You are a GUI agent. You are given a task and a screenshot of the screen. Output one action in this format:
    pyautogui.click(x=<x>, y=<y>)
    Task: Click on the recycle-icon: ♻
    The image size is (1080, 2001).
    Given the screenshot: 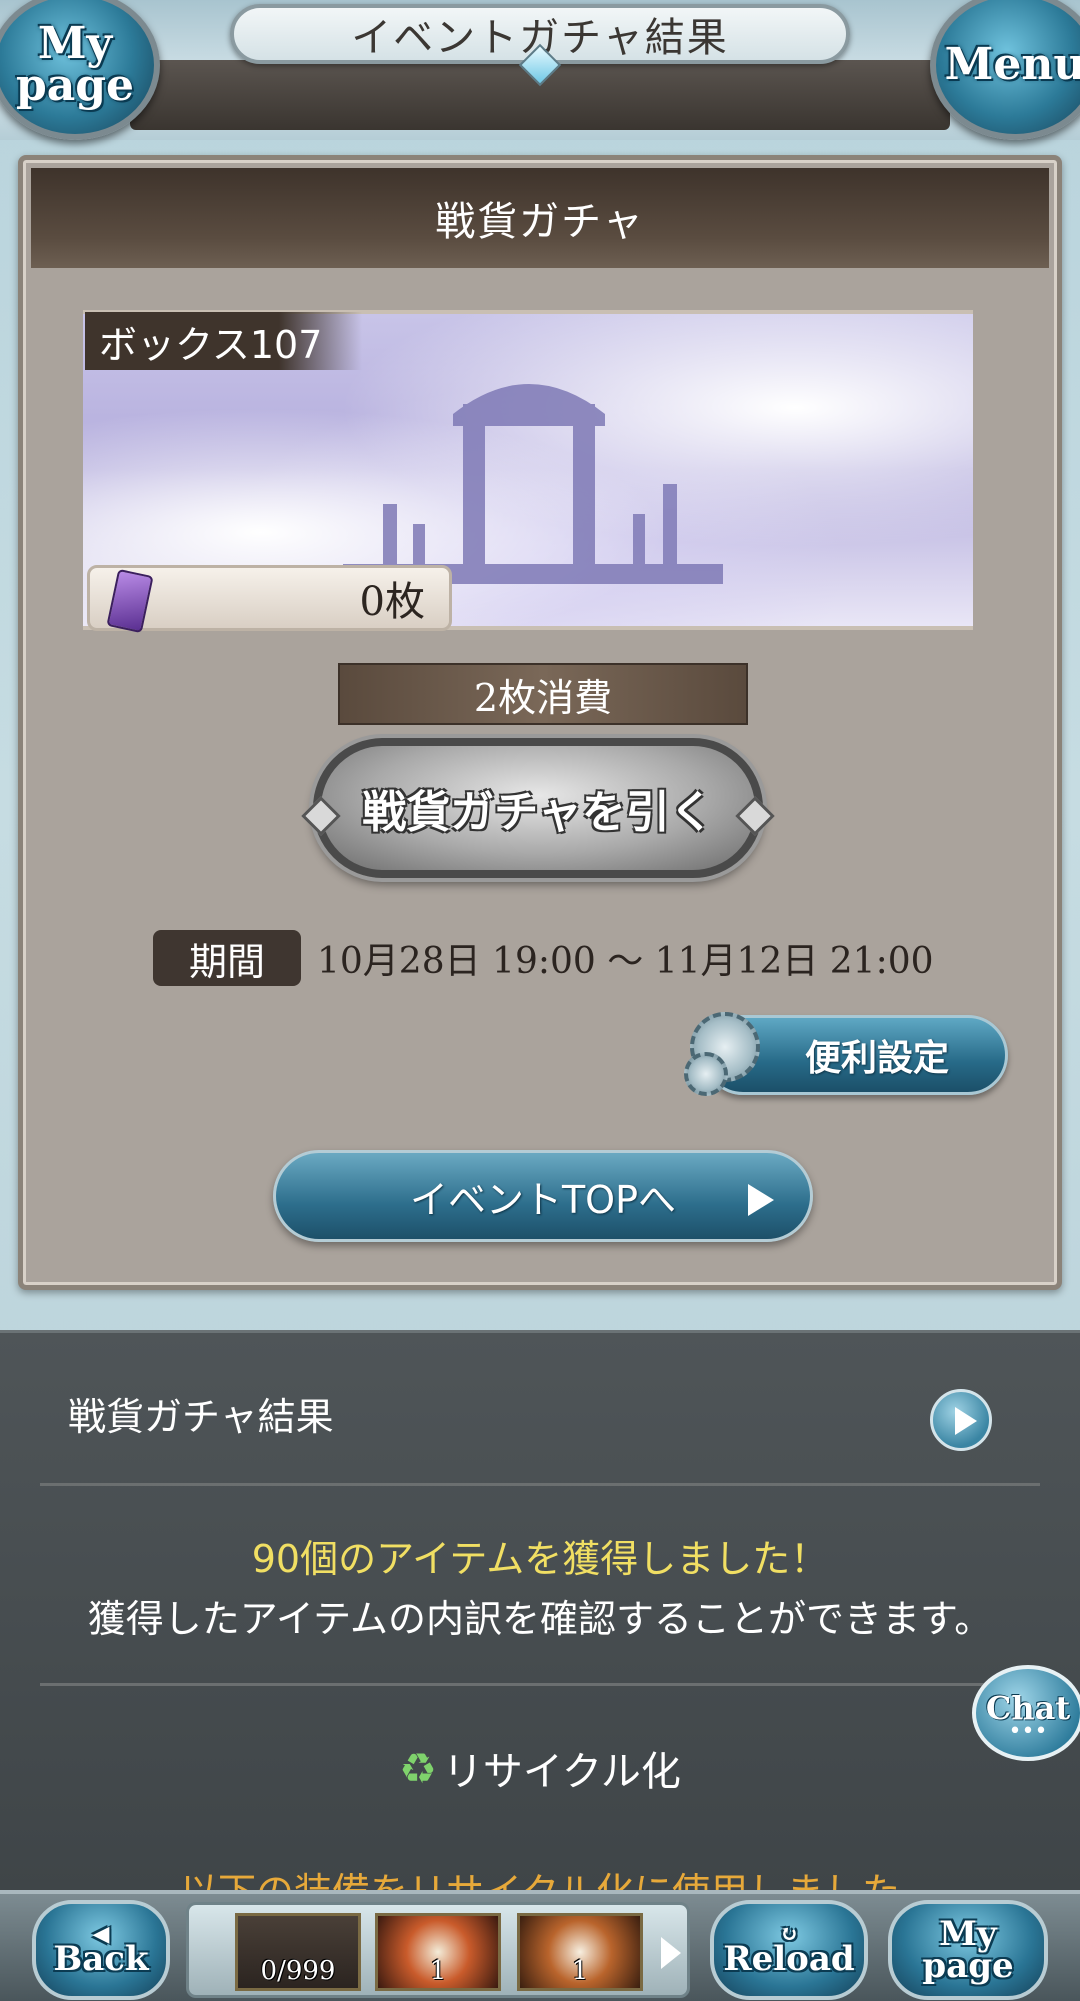 What is the action you would take?
    pyautogui.click(x=418, y=1768)
    